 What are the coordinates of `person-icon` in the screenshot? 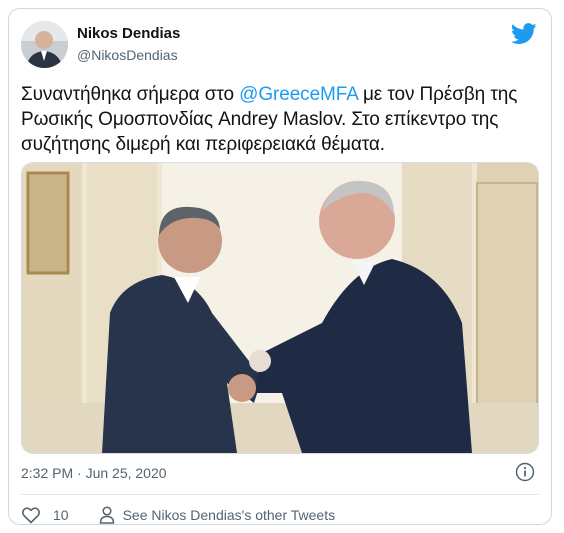 It's located at (106, 515).